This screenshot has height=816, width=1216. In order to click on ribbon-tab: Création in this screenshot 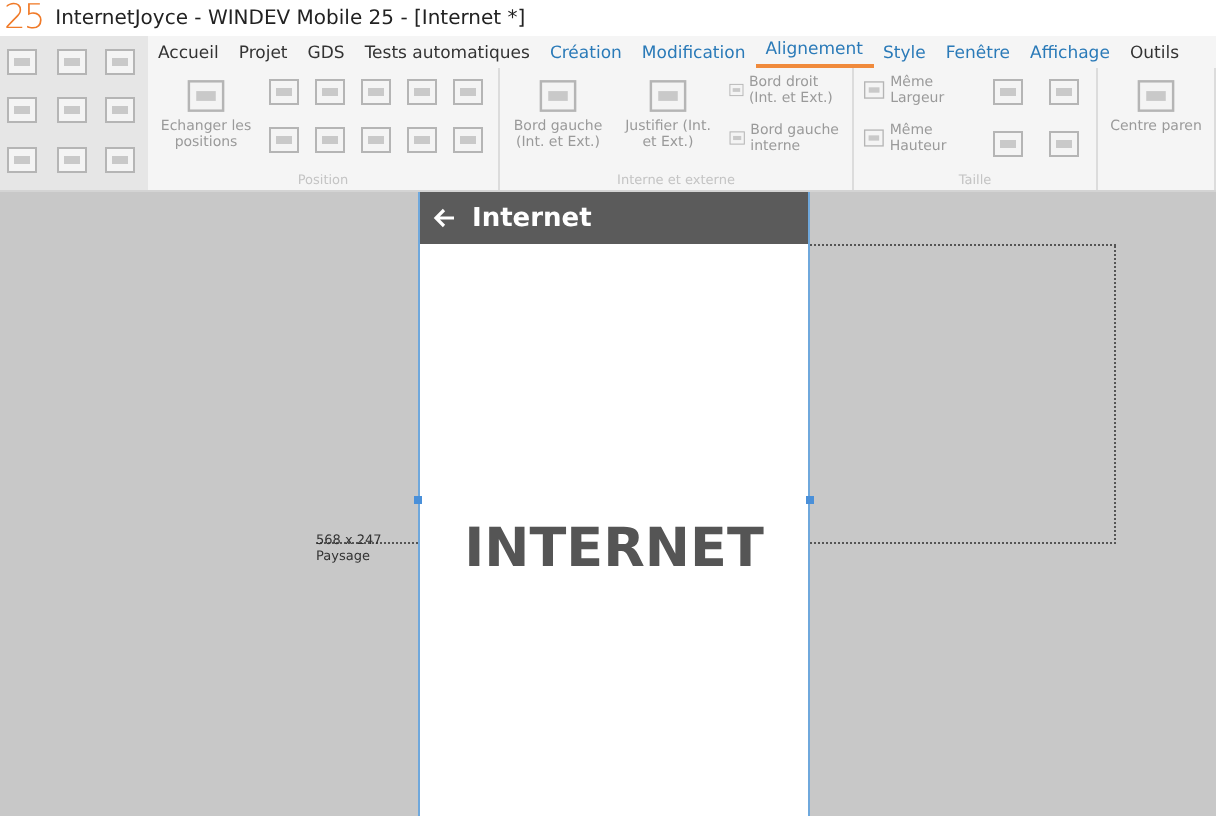, I will do `click(585, 56)`.